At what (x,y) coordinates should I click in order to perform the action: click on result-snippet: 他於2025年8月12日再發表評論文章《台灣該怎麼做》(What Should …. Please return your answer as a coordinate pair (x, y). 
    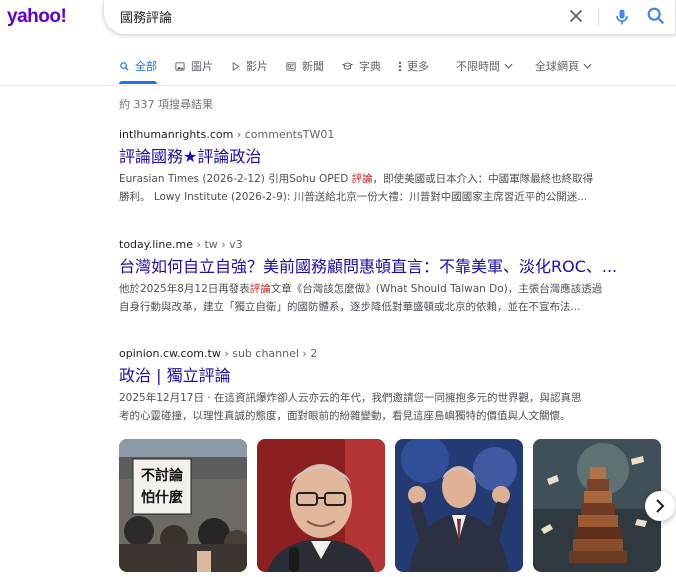
    Looking at the image, I should click on (391, 298).